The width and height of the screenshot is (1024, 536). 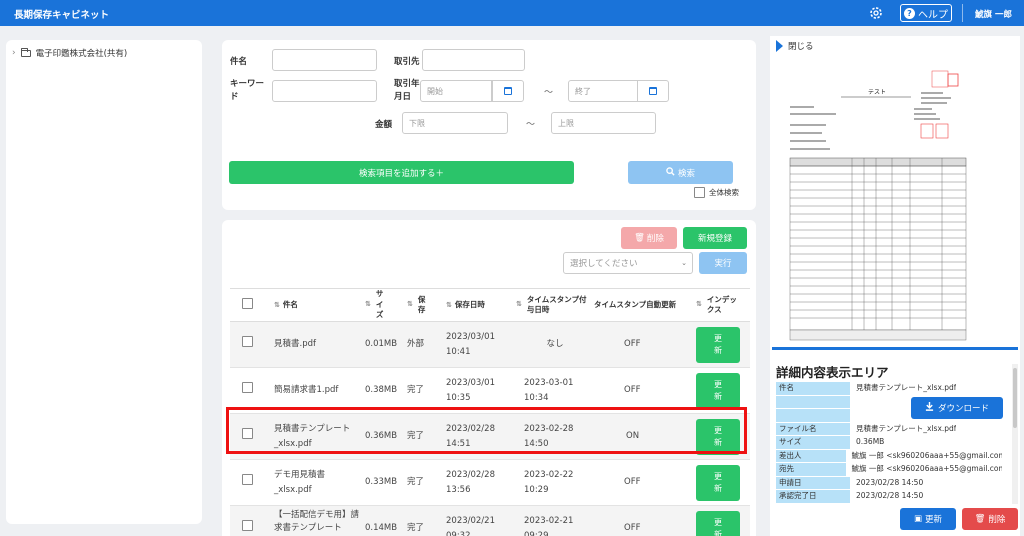 I want to click on save-icon: ▣, so click(x=917, y=519).